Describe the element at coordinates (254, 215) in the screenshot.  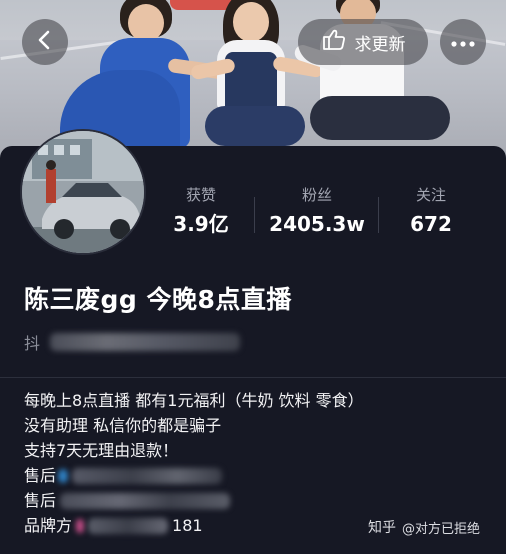
I see `stat-divider` at that location.